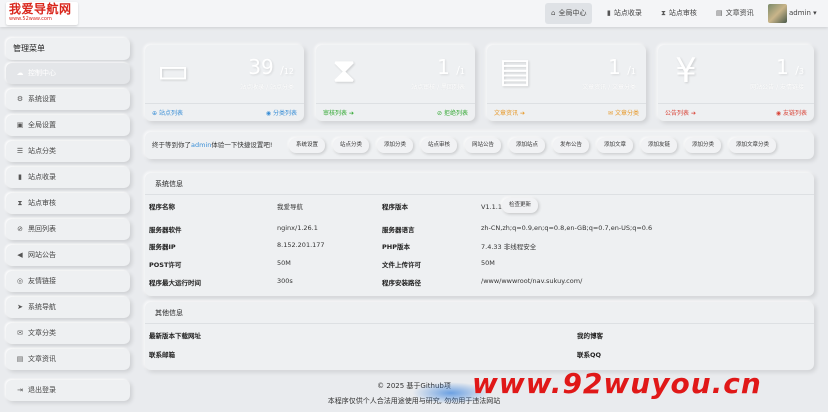 This screenshot has height=412, width=828. What do you see at coordinates (68, 281) in the screenshot?
I see `sidebar-item-friend-links: ◎ 友情链接` at bounding box center [68, 281].